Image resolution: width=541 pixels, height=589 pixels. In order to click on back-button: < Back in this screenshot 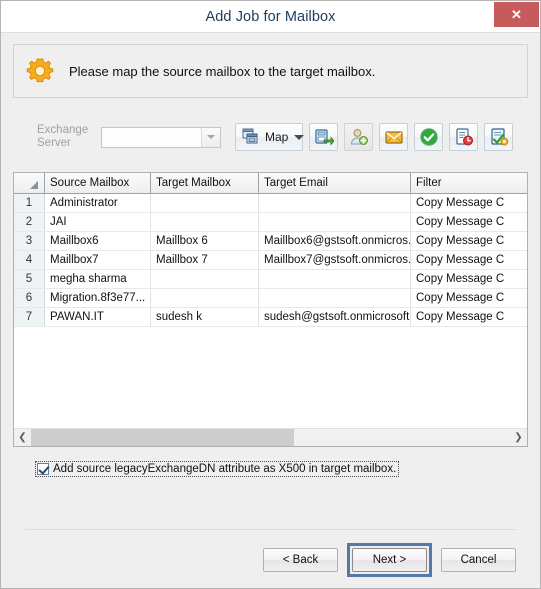, I will do `click(300, 560)`.